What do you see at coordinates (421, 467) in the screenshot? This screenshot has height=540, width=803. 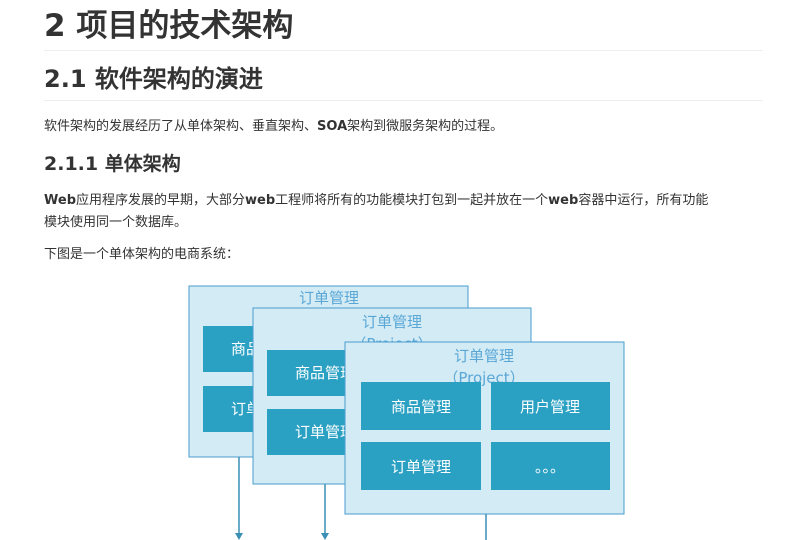 I see `module-label: 订单管理` at bounding box center [421, 467].